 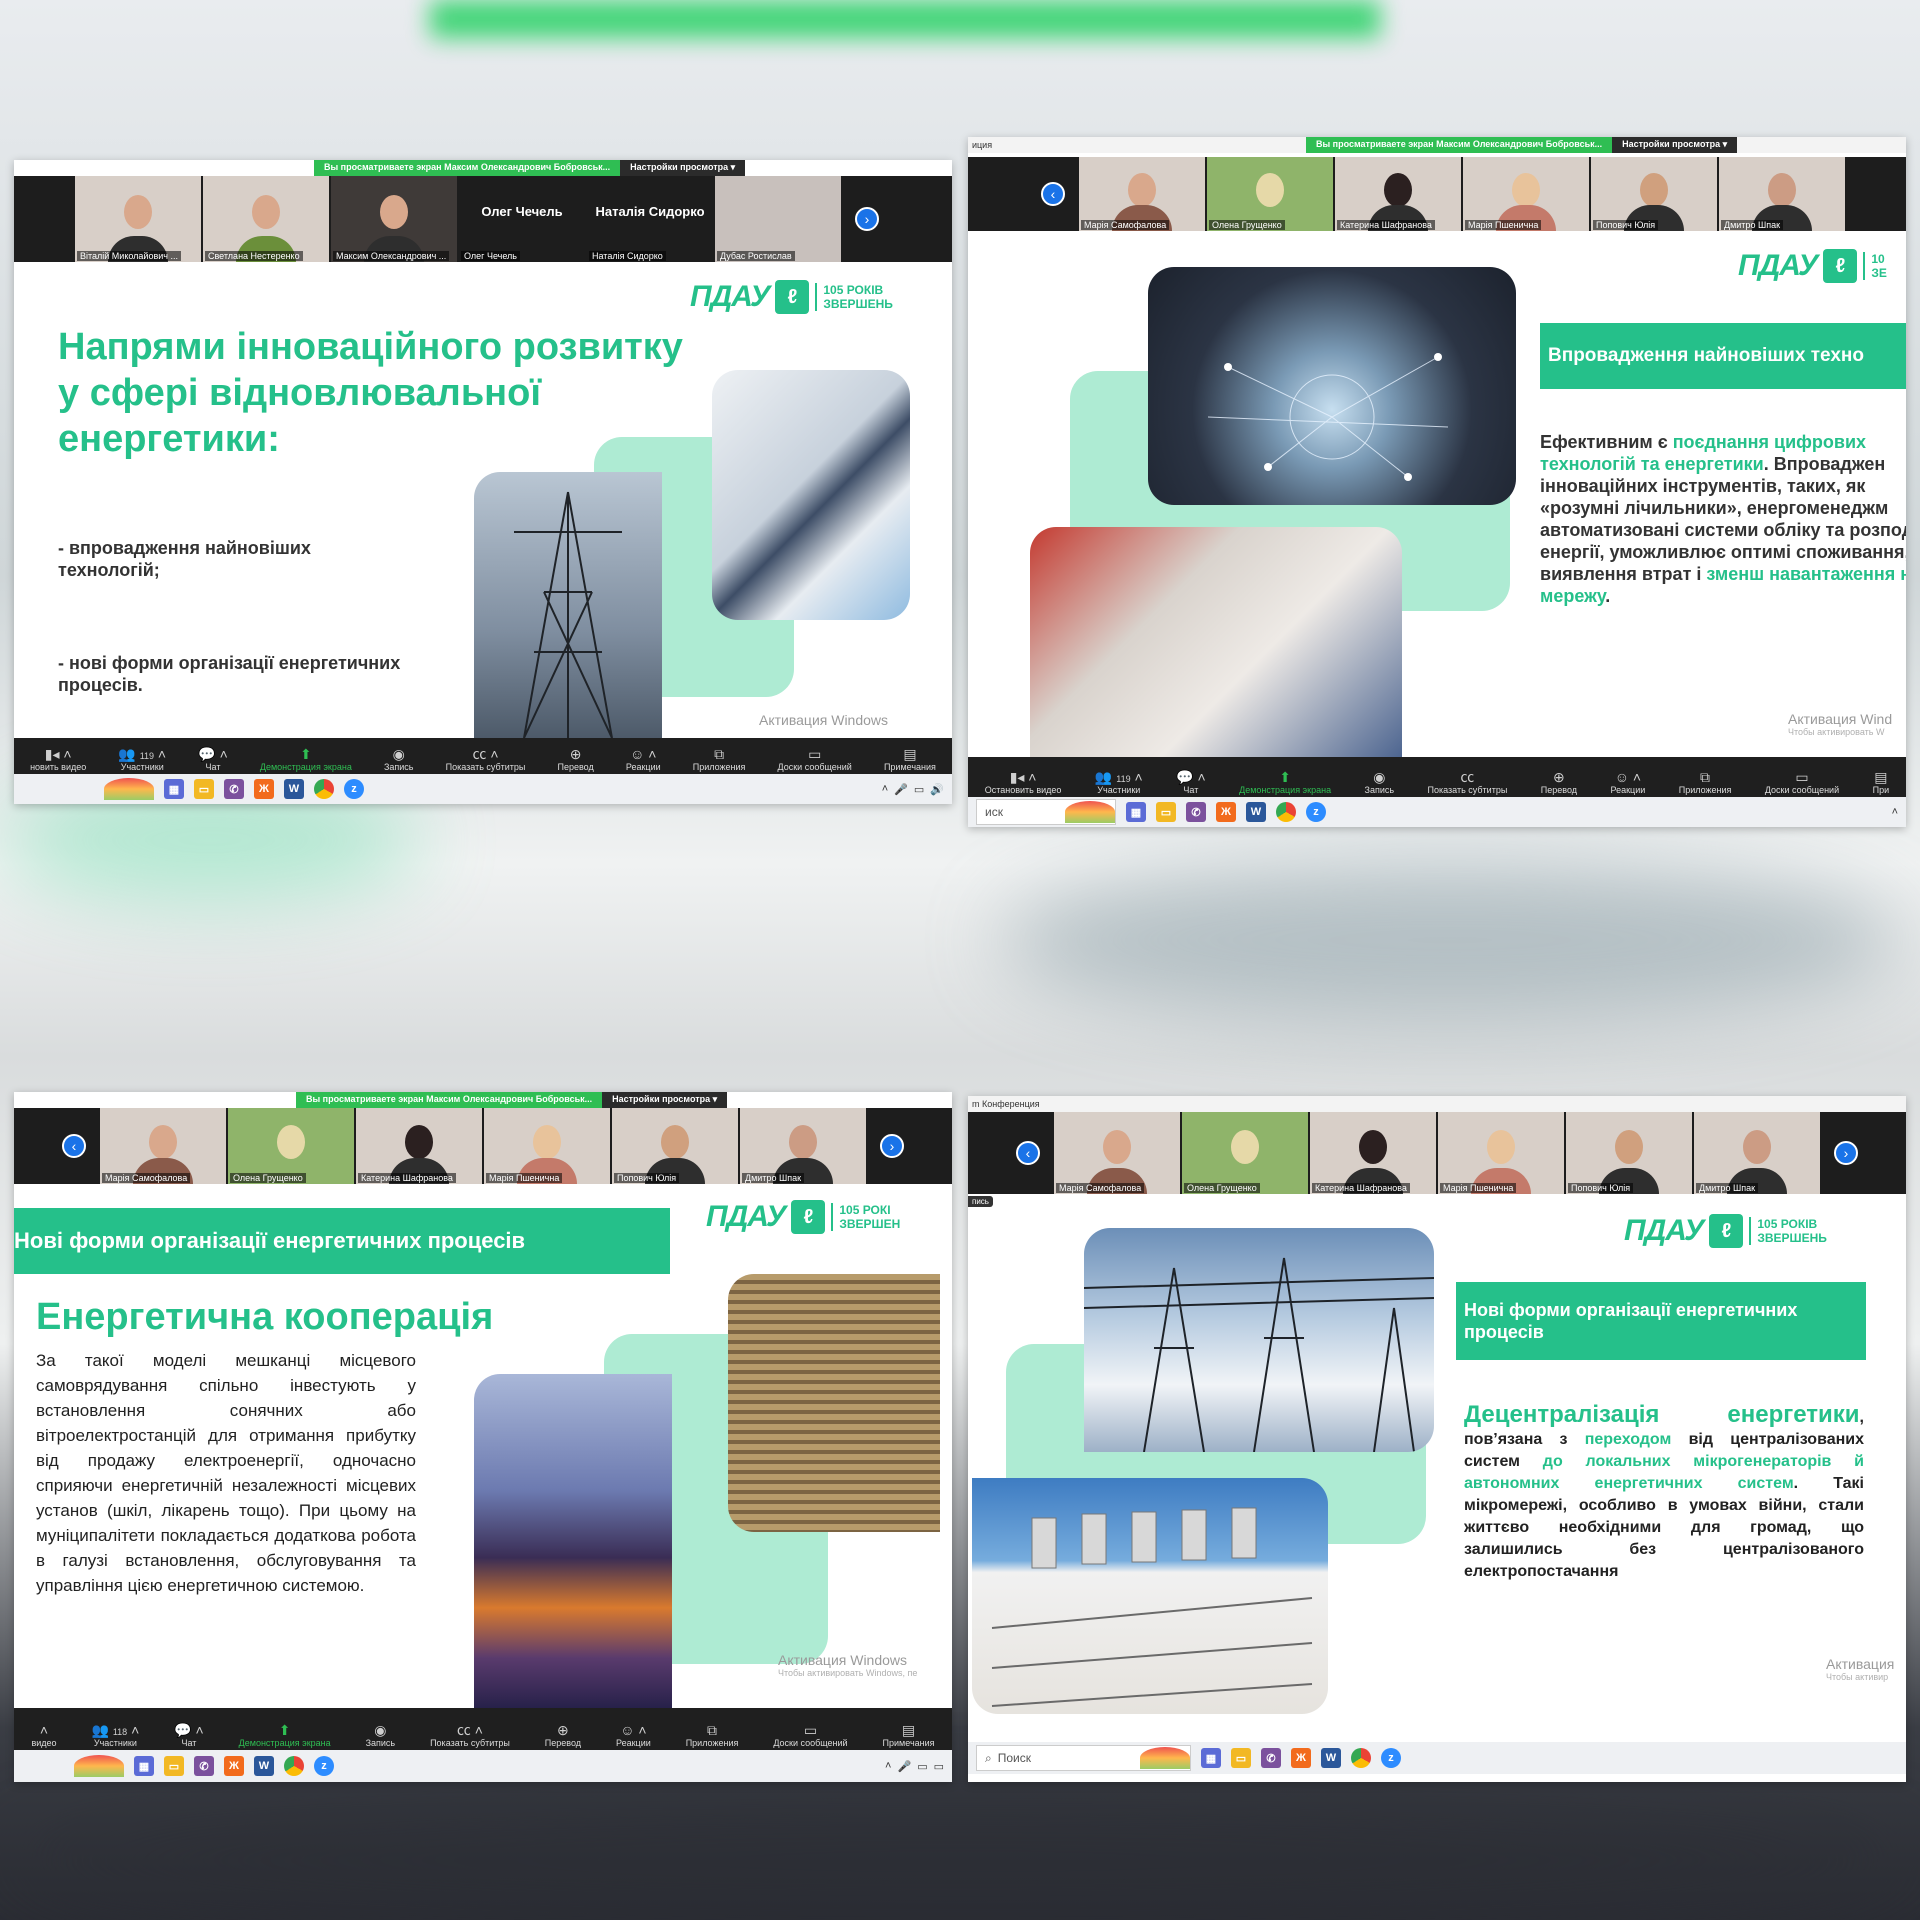 What do you see at coordinates (522, 219) in the screenshot?
I see `participant-tile: Олег Чечель Олег Чечель` at bounding box center [522, 219].